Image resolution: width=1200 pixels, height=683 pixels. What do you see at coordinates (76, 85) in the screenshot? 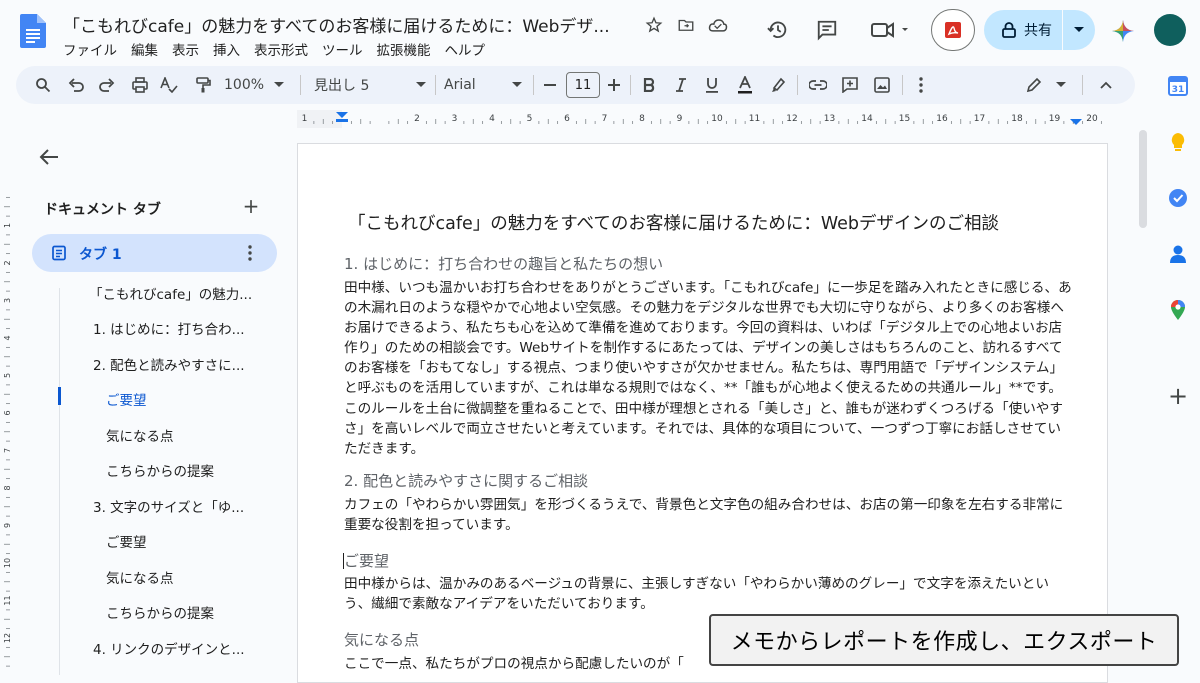
I see `undo-icon` at bounding box center [76, 85].